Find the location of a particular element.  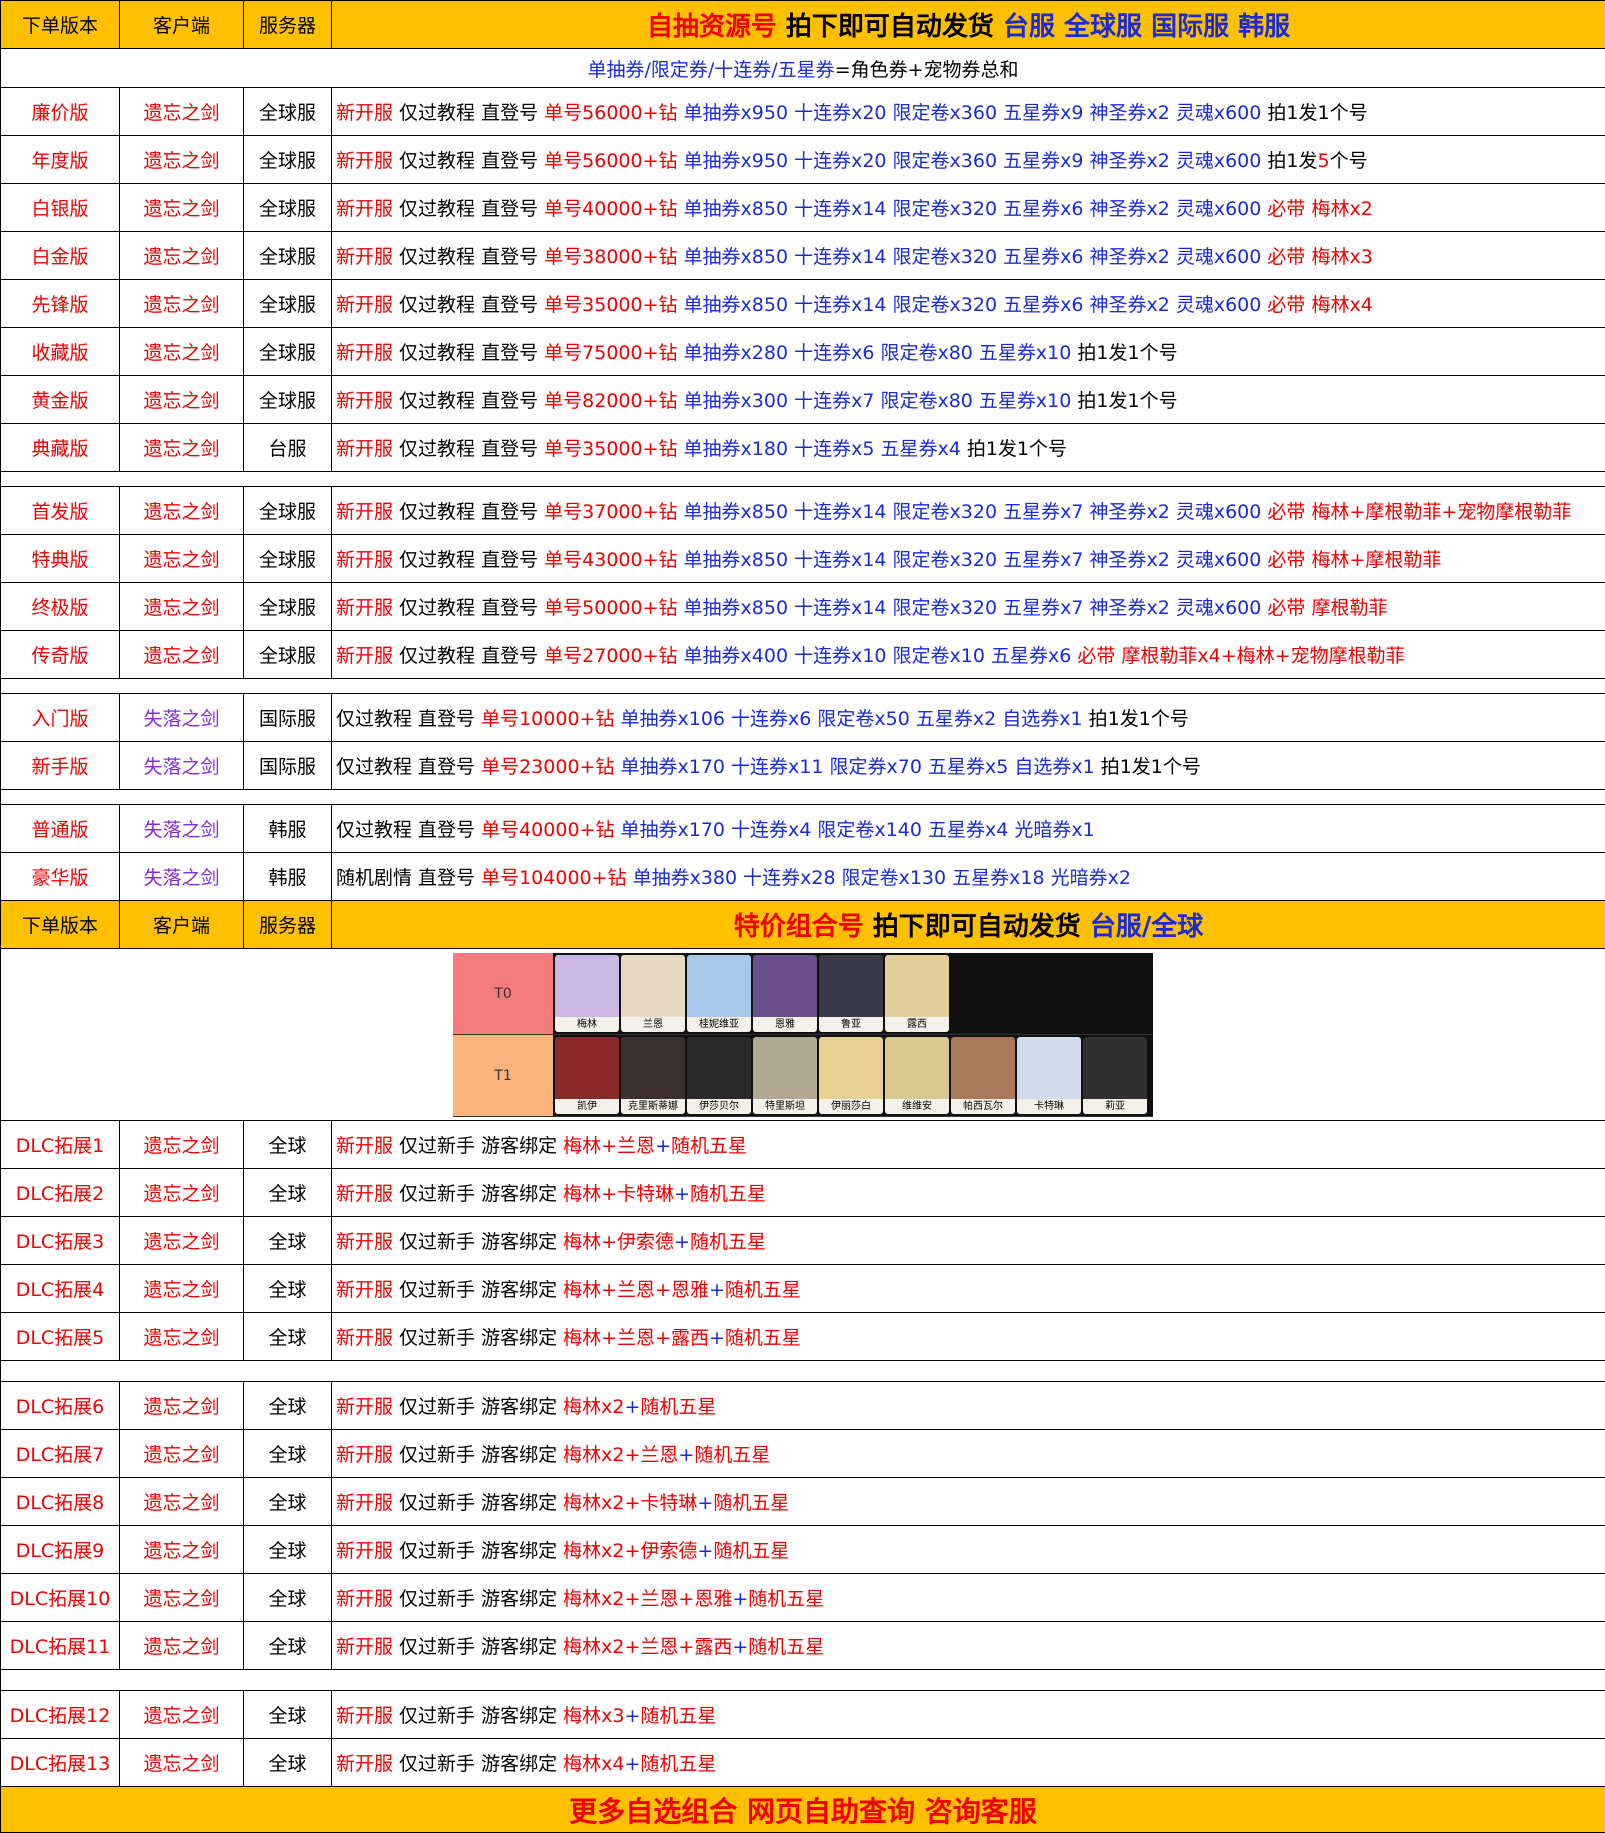

table-row: DLC拓展5遗忘之剑全球新开服 仅过新手 游客绑定 梅林+兰恩+露西+随机五星 is located at coordinates (803, 1337).